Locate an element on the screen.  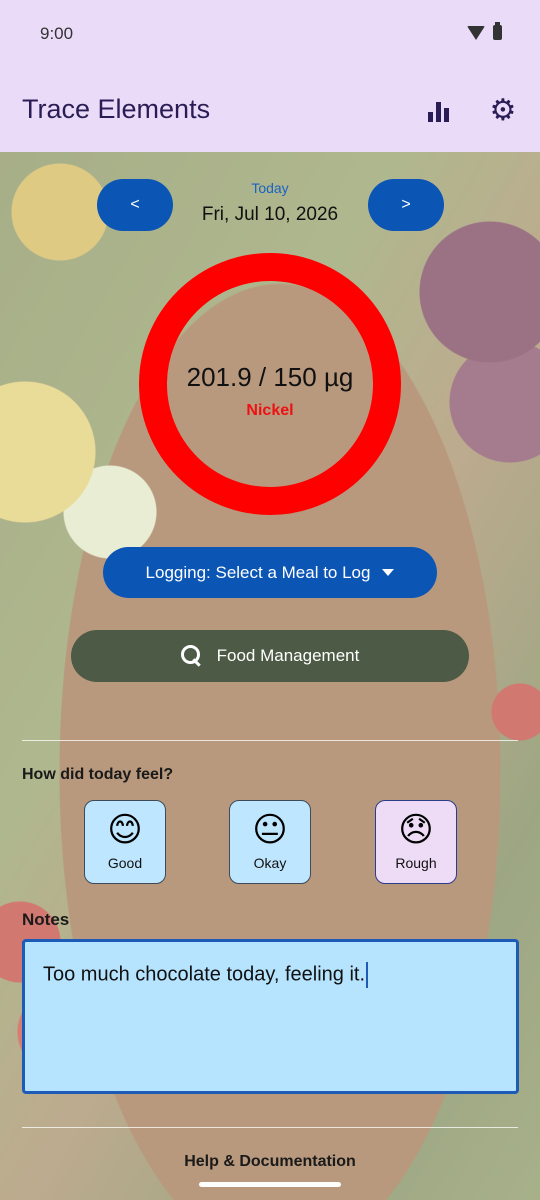
mood-option-rough: 😞 Rough is located at coordinates (416, 842).